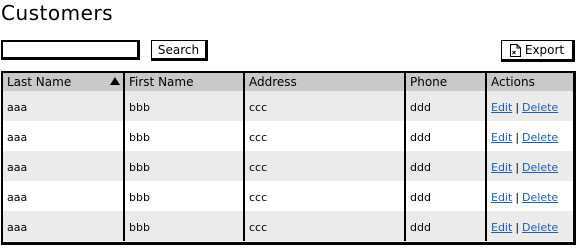 This screenshot has height=248, width=579. What do you see at coordinates (70, 50) in the screenshot?
I see `search-input` at bounding box center [70, 50].